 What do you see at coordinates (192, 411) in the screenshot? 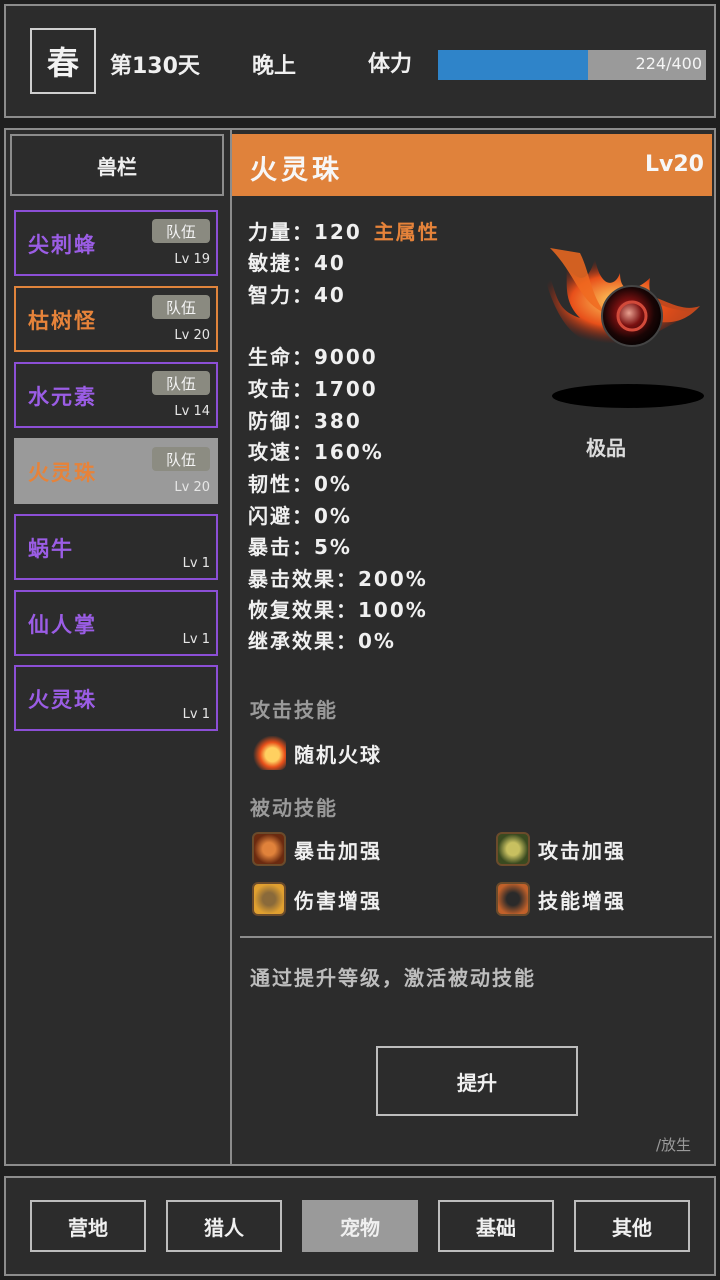
I see `pet-level: Lv 14` at bounding box center [192, 411].